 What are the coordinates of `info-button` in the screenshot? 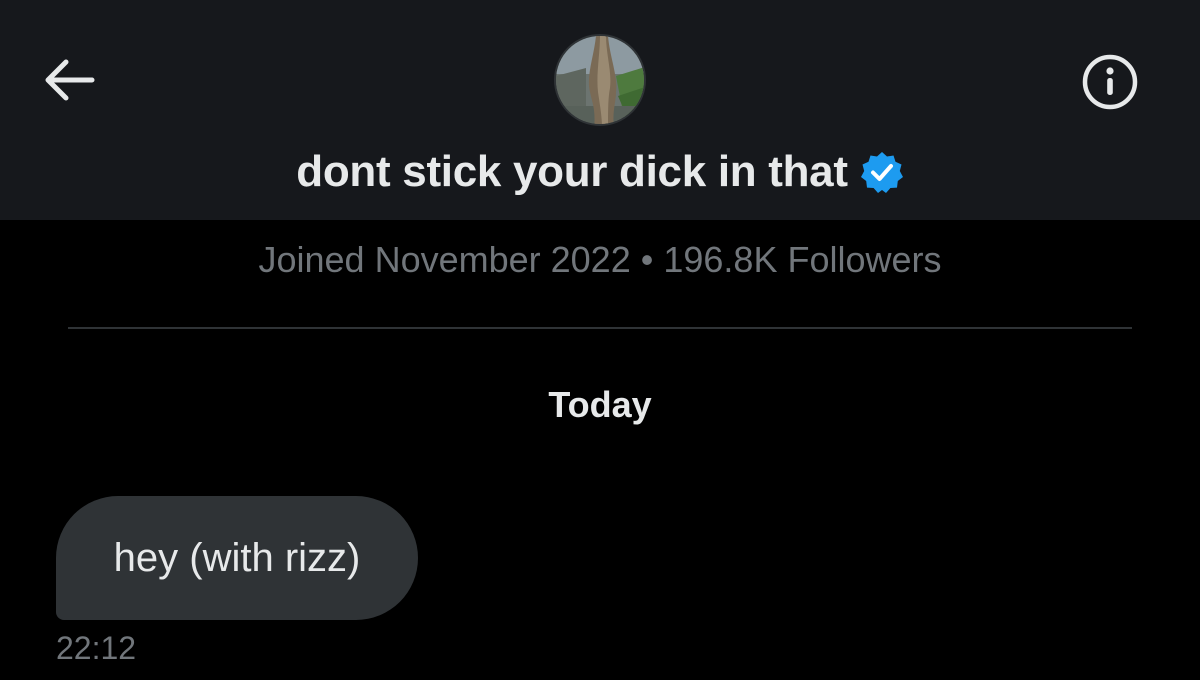 It's located at (1110, 82).